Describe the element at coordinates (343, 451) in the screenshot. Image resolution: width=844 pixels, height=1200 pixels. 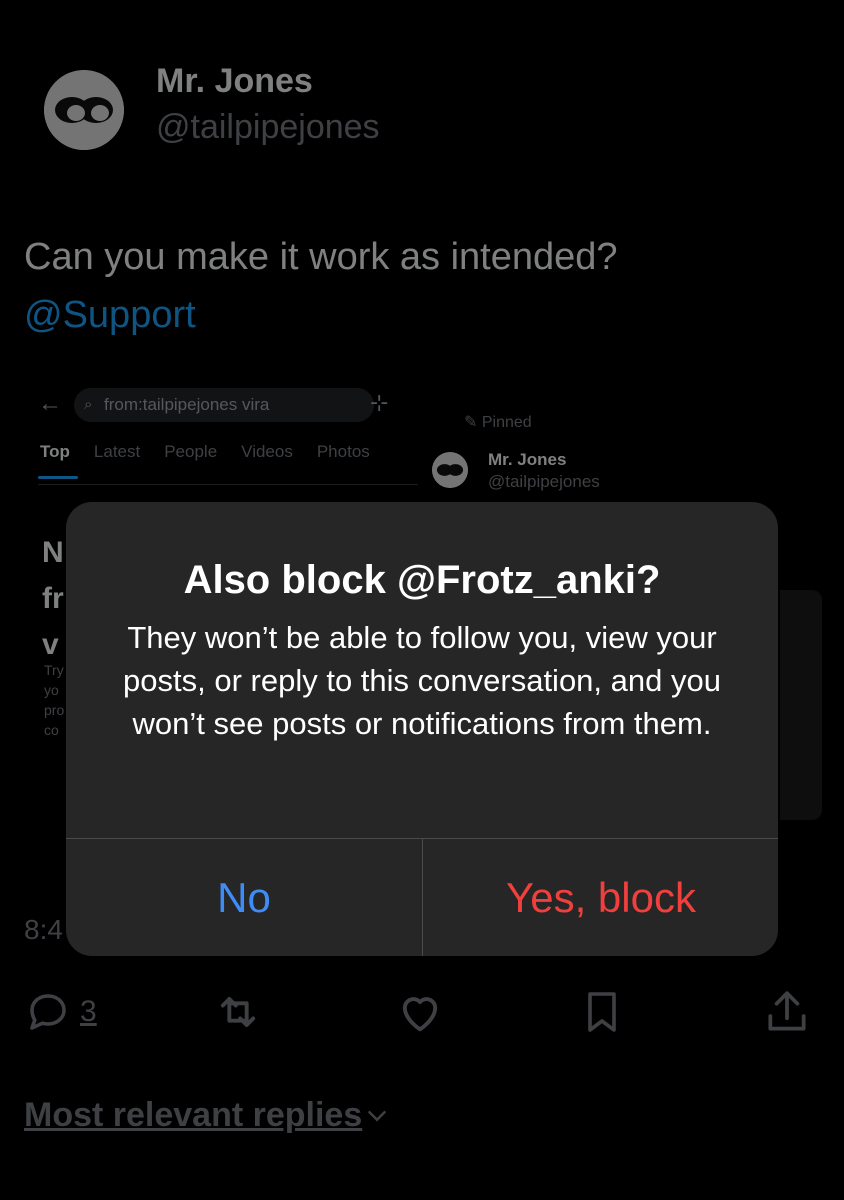
I see `embedded-tab: Photos` at that location.